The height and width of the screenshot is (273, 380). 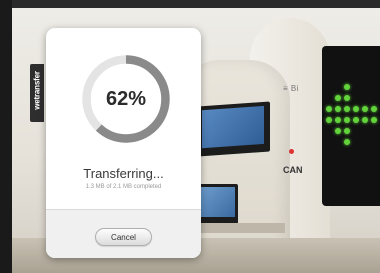 I want to click on cancel-button: Cancel, so click(x=123, y=237).